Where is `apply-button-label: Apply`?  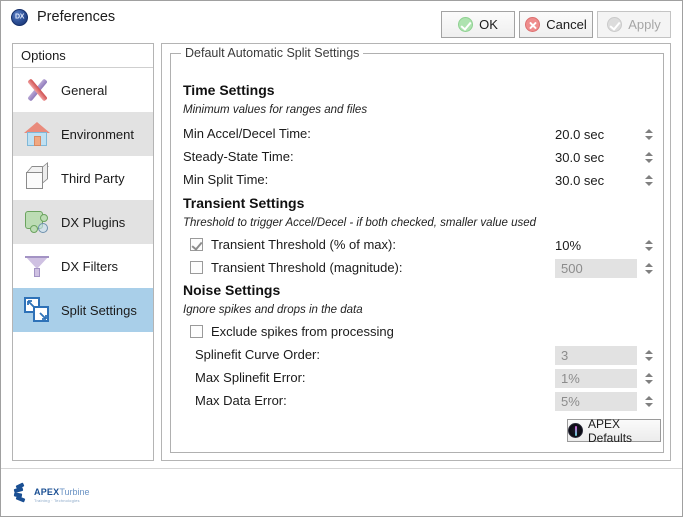 apply-button-label: Apply is located at coordinates (644, 24).